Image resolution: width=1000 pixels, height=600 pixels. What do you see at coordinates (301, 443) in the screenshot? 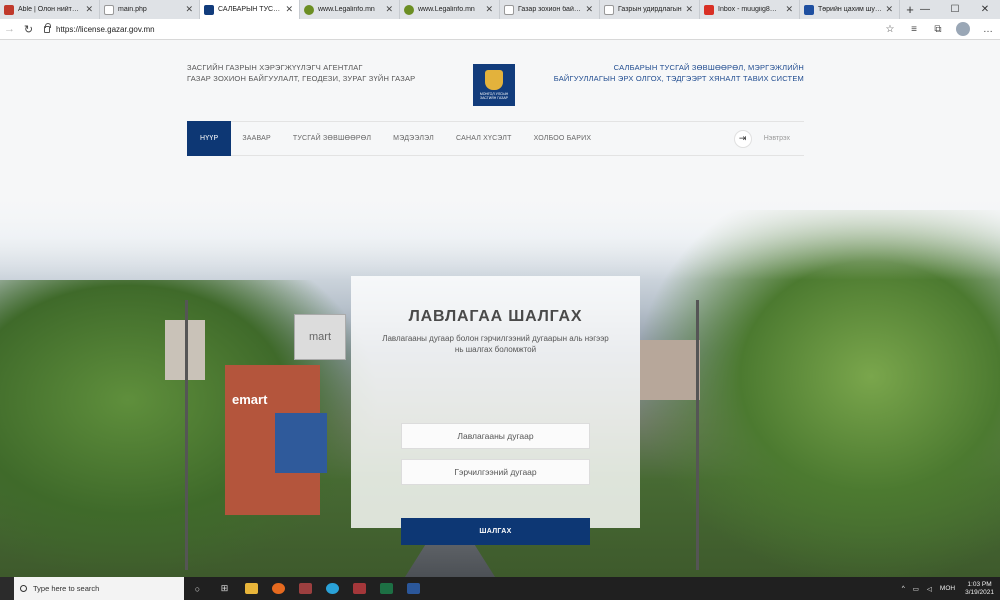
I see `billboard-image` at bounding box center [301, 443].